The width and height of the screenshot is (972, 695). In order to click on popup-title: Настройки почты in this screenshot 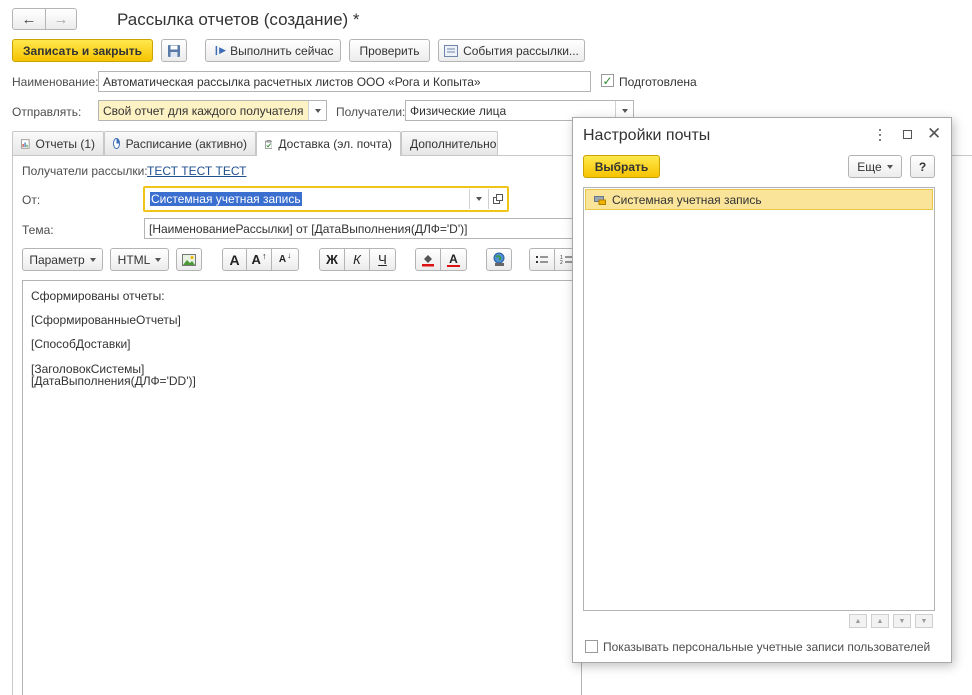, I will do `click(647, 135)`.